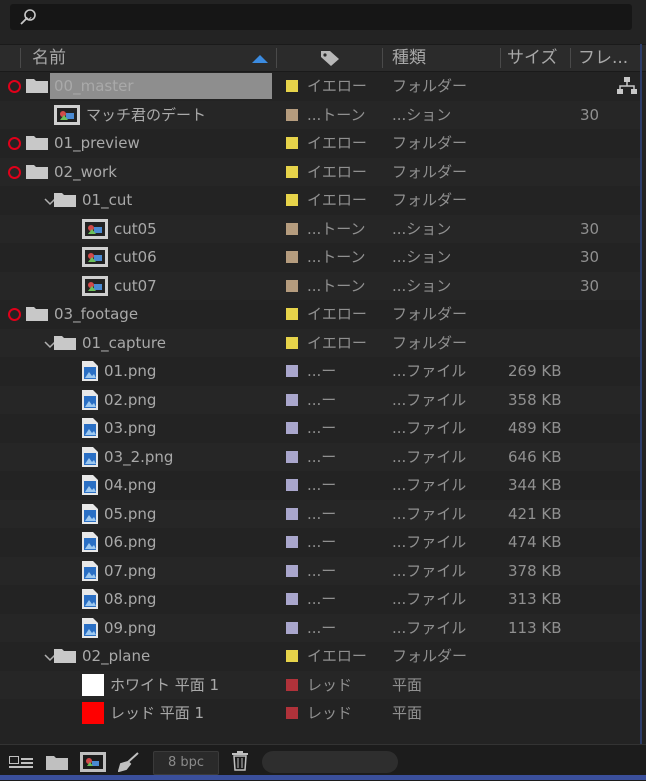 This screenshot has height=781, width=646. Describe the element at coordinates (320, 200) in the screenshot. I see `project-item-row: 01_cut イエロー フォルダー` at that location.